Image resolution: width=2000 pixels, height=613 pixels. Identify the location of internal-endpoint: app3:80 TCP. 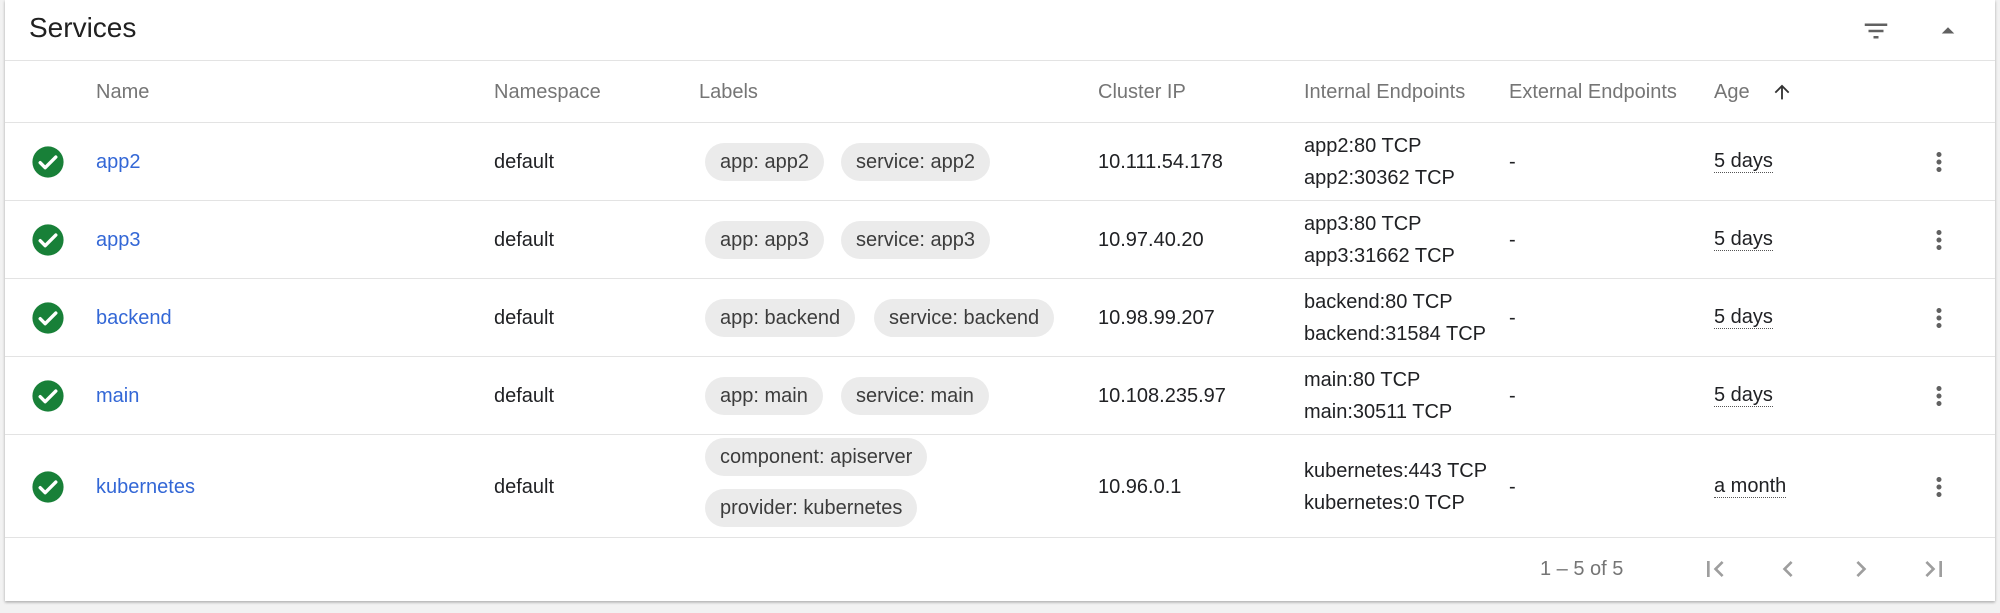
(1363, 224).